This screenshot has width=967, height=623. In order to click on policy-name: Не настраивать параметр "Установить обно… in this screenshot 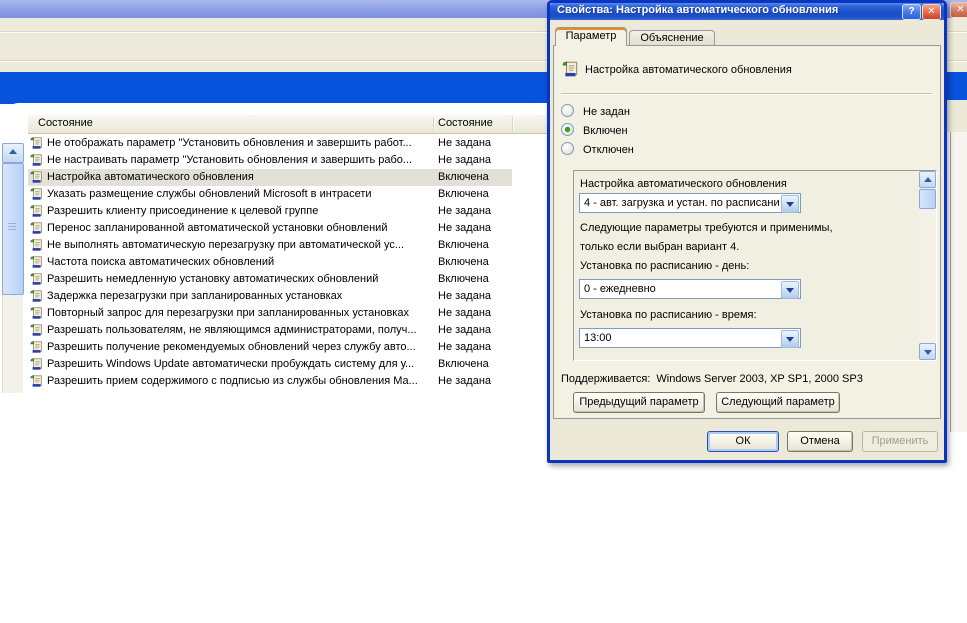, I will do `click(230, 160)`.